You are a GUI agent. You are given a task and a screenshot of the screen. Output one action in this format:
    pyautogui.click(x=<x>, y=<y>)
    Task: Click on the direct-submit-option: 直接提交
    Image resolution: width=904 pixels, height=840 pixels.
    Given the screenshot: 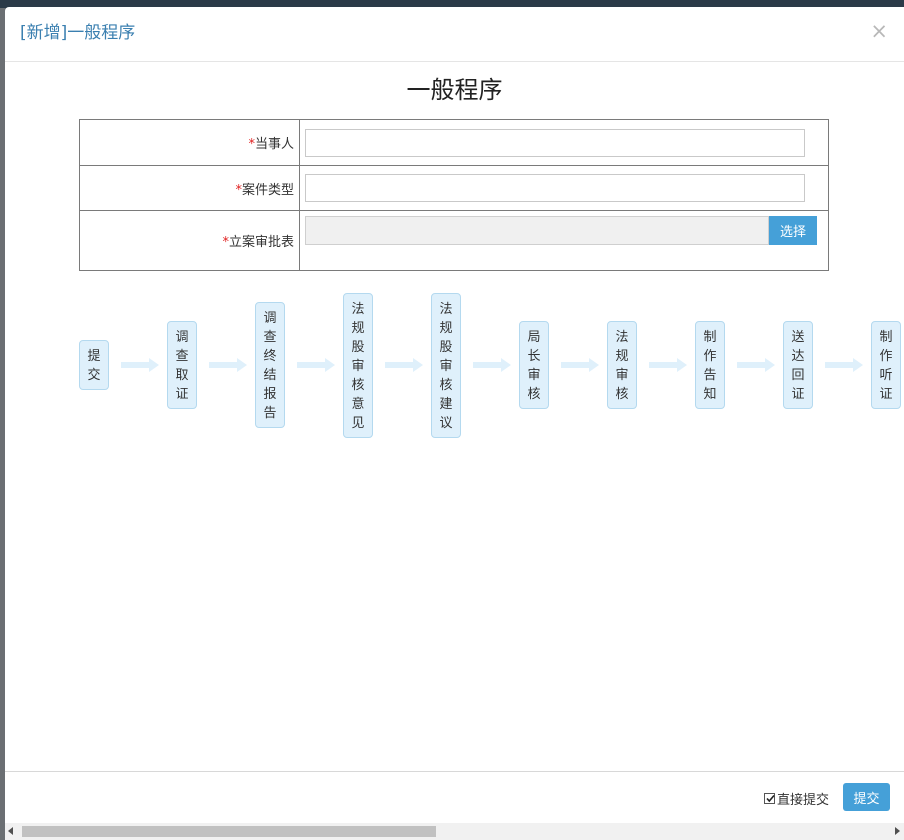 What is the action you would take?
    pyautogui.click(x=796, y=798)
    